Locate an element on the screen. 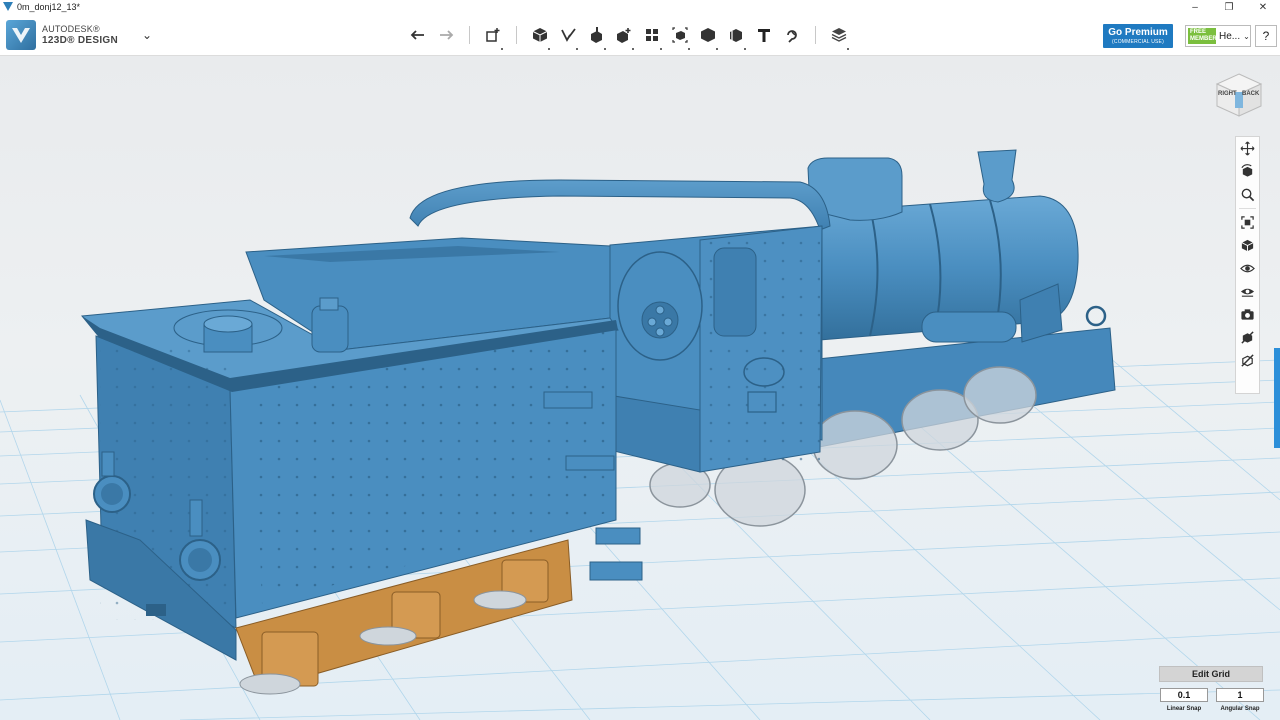  camera-icon is located at coordinates (1247, 314).